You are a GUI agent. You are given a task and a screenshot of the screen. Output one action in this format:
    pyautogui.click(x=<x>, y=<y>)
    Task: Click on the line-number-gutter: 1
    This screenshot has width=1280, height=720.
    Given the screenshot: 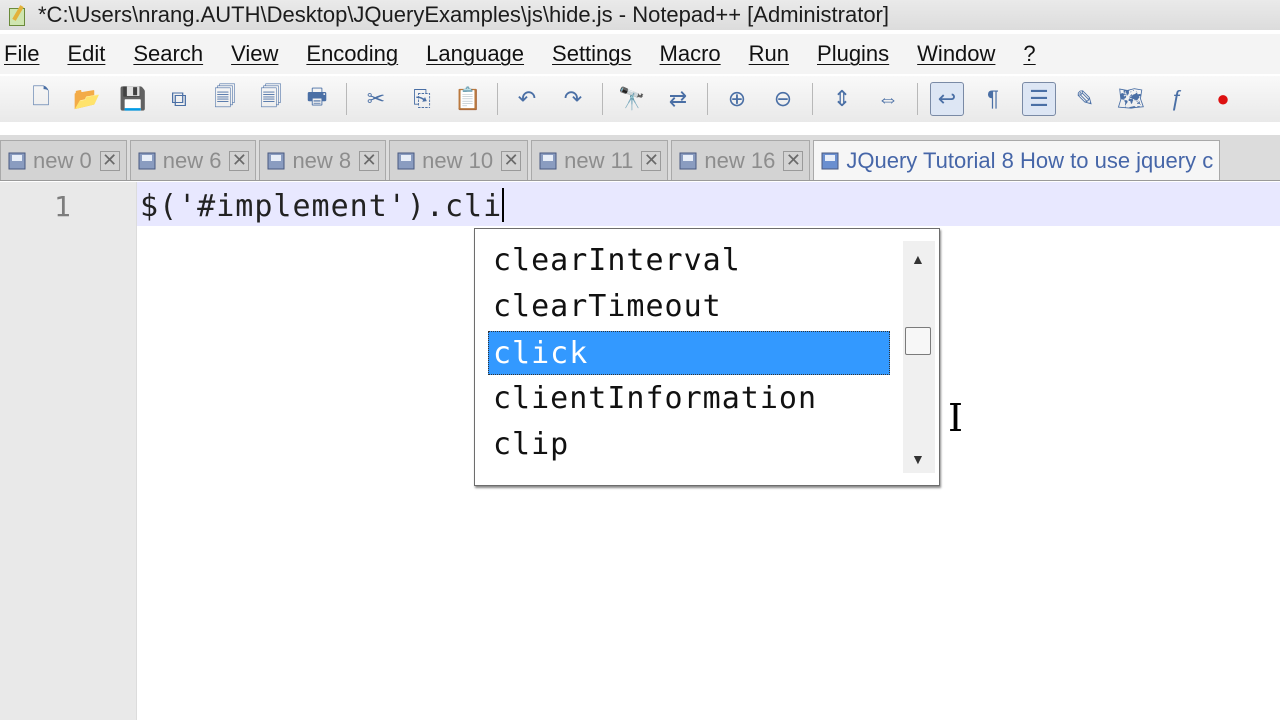 What is the action you would take?
    pyautogui.click(x=68, y=451)
    